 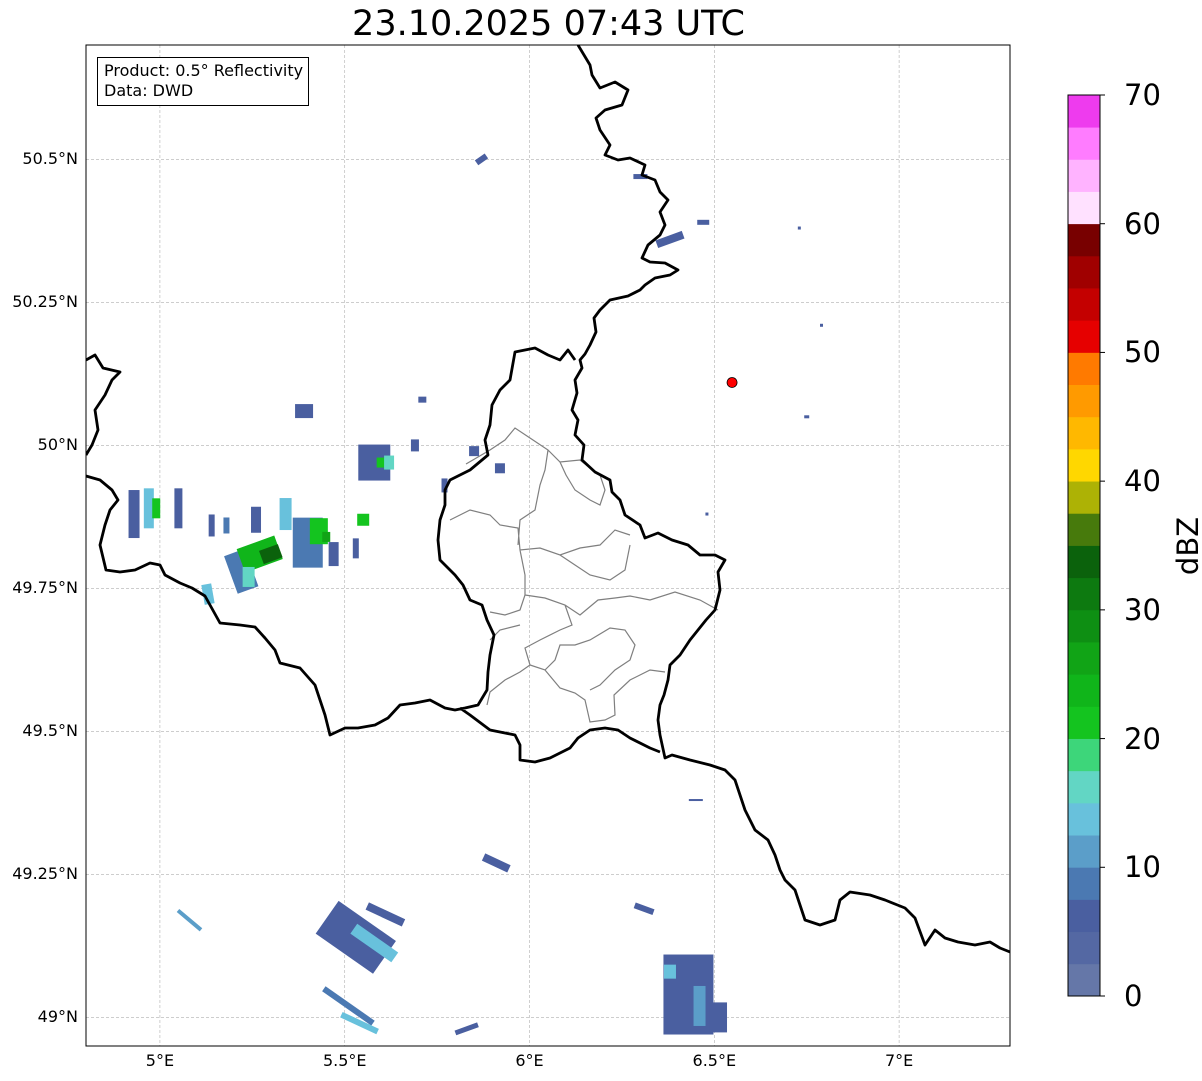 What do you see at coordinates (1142, 95) in the screenshot?
I see `colorbar-tick-label: 70` at bounding box center [1142, 95].